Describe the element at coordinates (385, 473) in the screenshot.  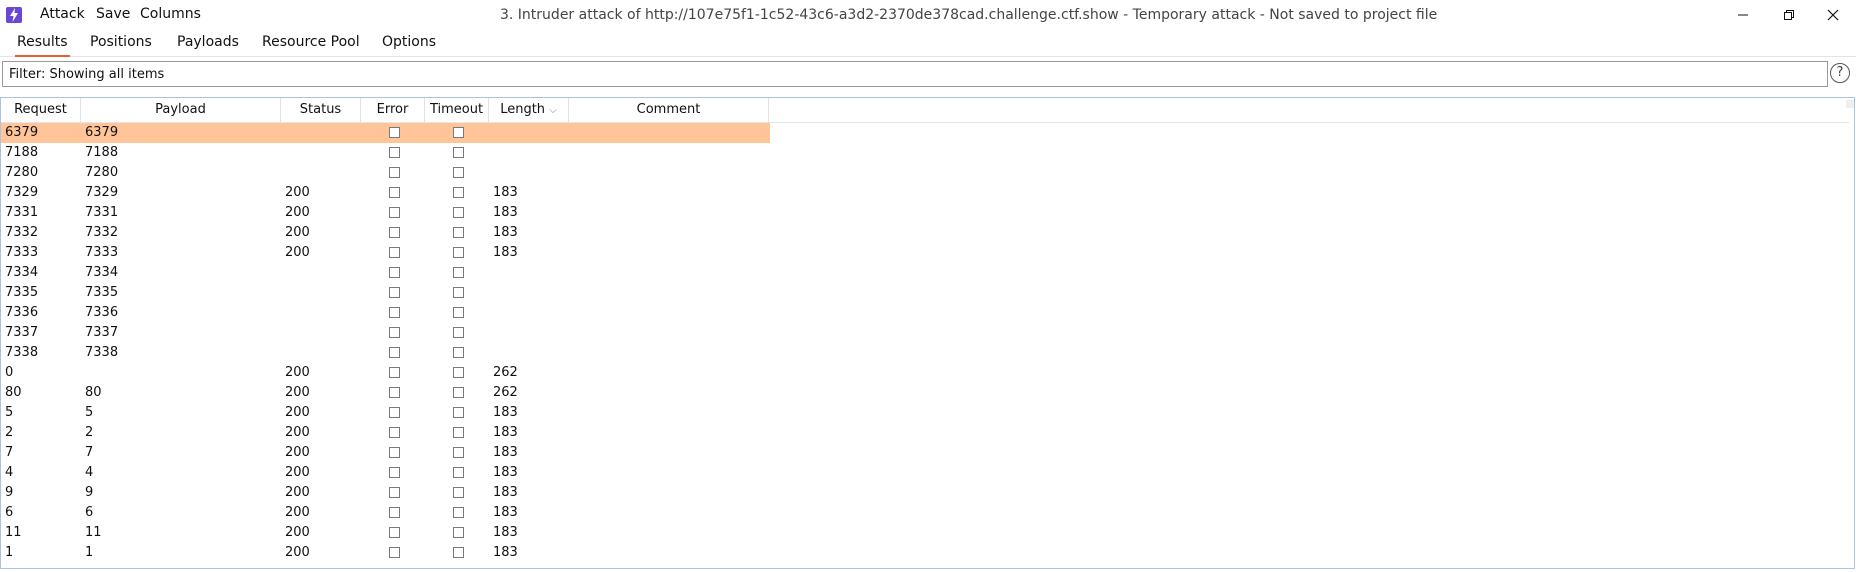
I see `table-row: 4 4 200 183` at that location.